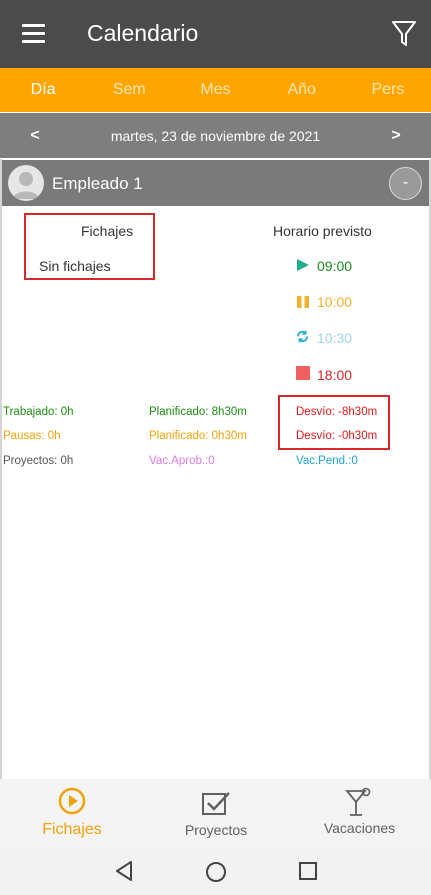 Image resolution: width=431 pixels, height=895 pixels. Describe the element at coordinates (97, 183) in the screenshot. I see `employee-name: Empleado 1` at that location.